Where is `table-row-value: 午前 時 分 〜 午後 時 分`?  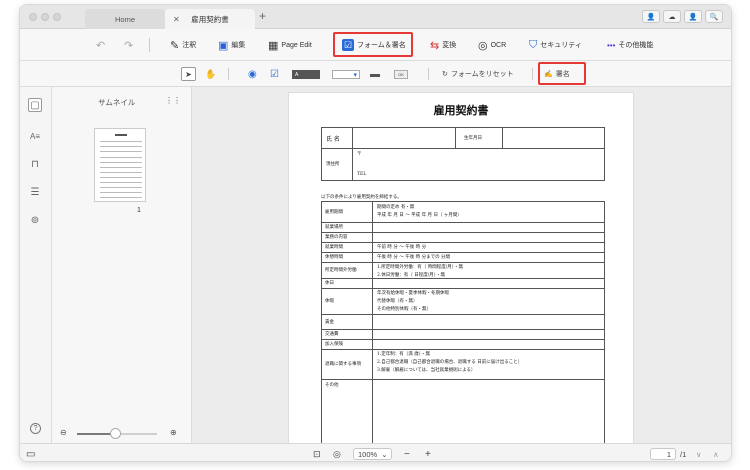 table-row-value: 午前 時 分 〜 午後 時 分 is located at coordinates (401, 247).